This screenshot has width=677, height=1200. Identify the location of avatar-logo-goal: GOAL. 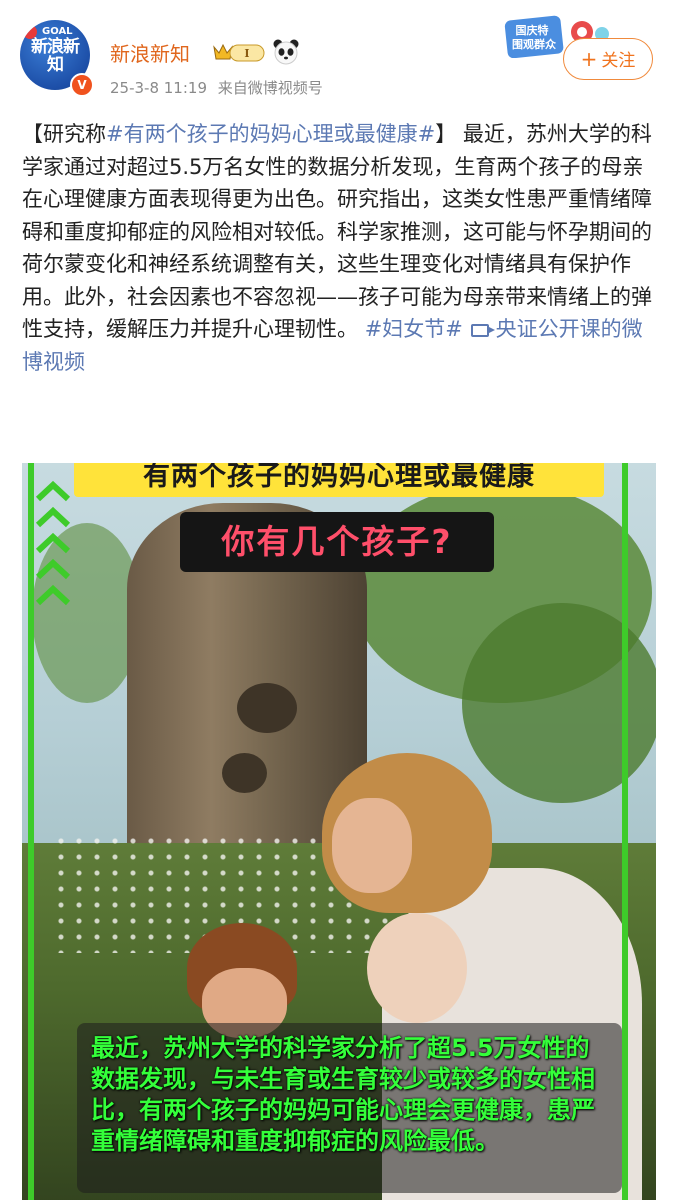
(57, 31).